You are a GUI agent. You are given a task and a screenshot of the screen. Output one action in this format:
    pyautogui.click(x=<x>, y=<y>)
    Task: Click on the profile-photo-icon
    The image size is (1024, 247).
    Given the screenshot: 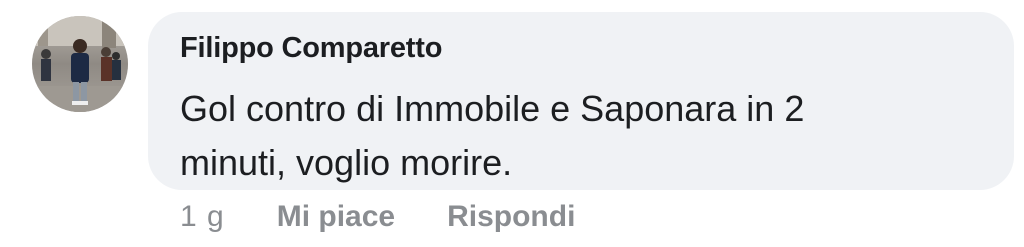 What is the action you would take?
    pyautogui.click(x=80, y=64)
    